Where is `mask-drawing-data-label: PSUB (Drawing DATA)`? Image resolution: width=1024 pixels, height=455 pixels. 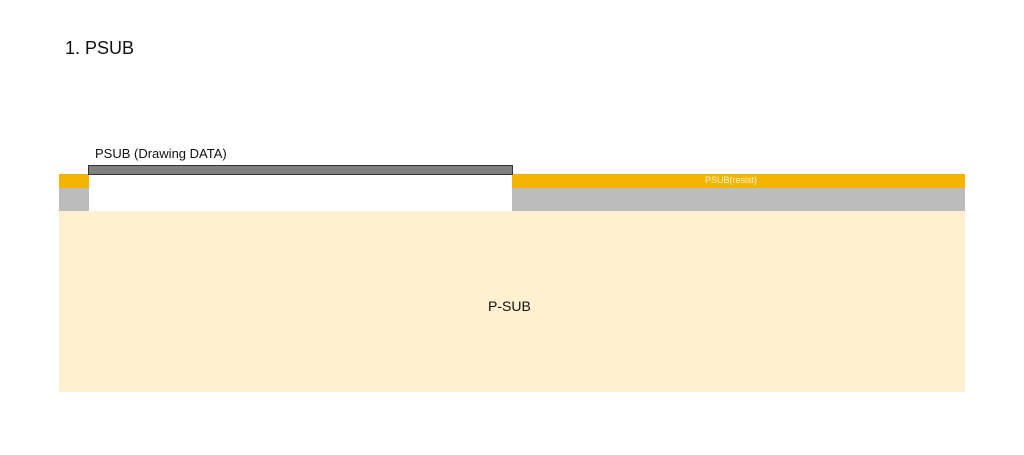 mask-drawing-data-label: PSUB (Drawing DATA) is located at coordinates (161, 153).